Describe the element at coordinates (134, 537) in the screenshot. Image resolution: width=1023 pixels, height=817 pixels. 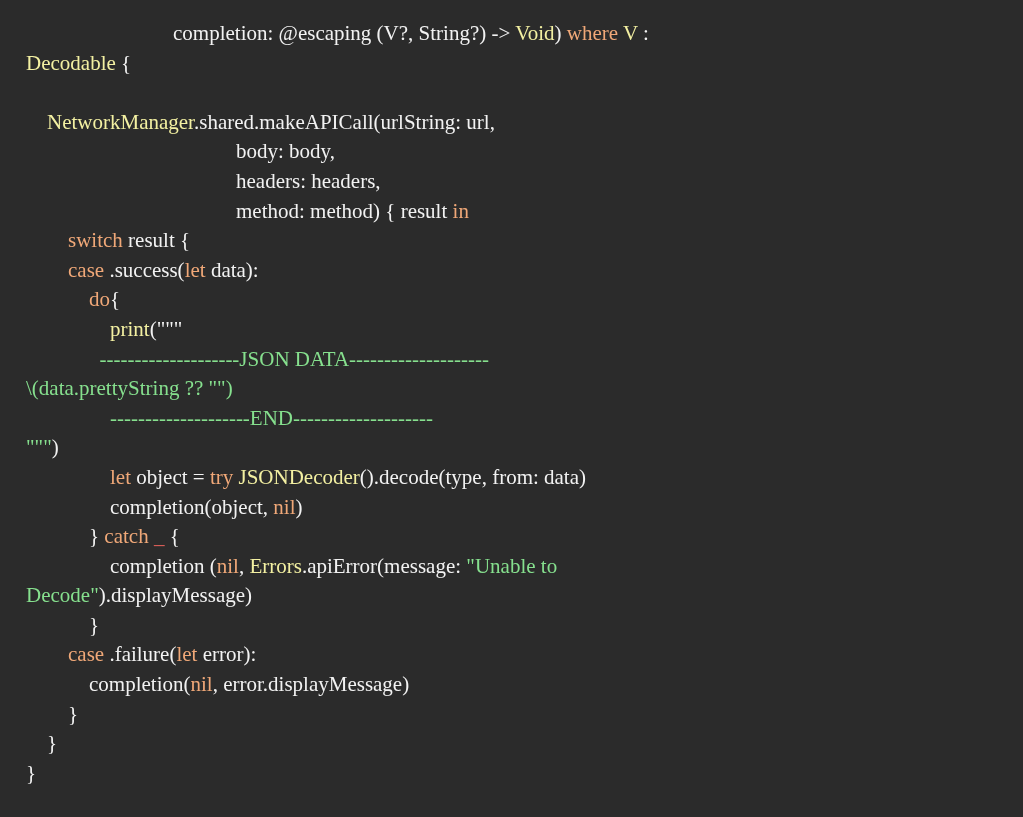
I see `code-line: } catch _ {` at that location.